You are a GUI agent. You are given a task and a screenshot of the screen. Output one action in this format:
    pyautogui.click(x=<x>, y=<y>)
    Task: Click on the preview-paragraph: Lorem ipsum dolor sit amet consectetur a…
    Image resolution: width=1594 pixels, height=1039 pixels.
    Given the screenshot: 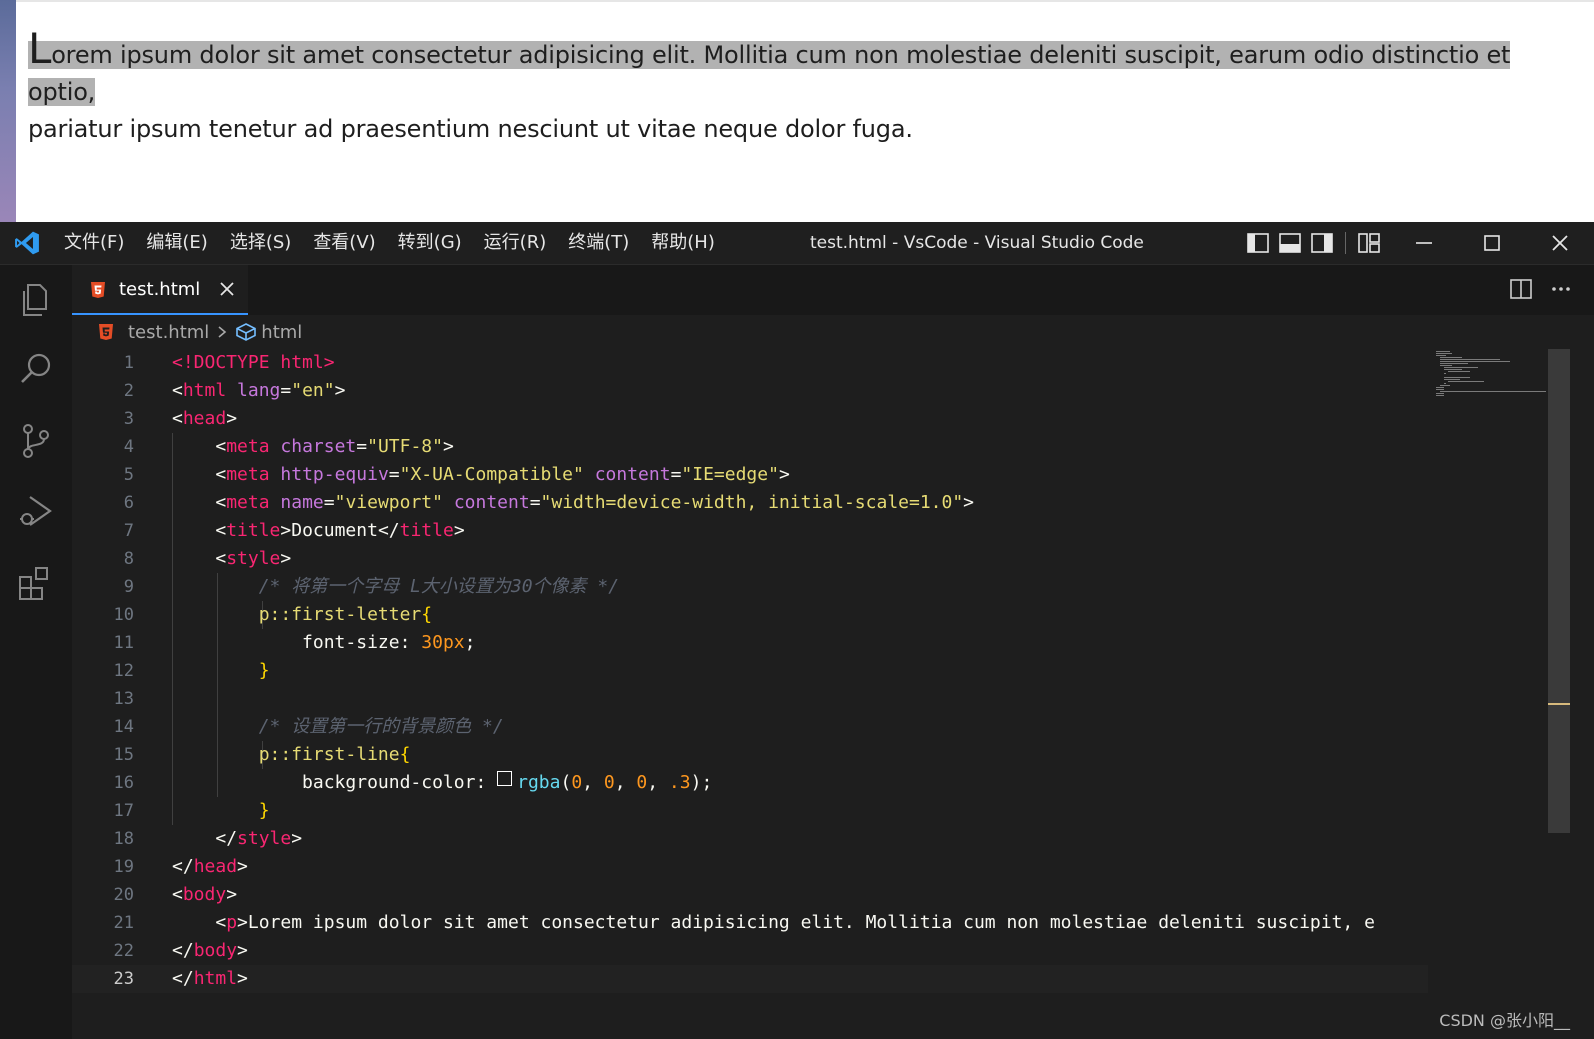 What is the action you would take?
    pyautogui.click(x=778, y=88)
    